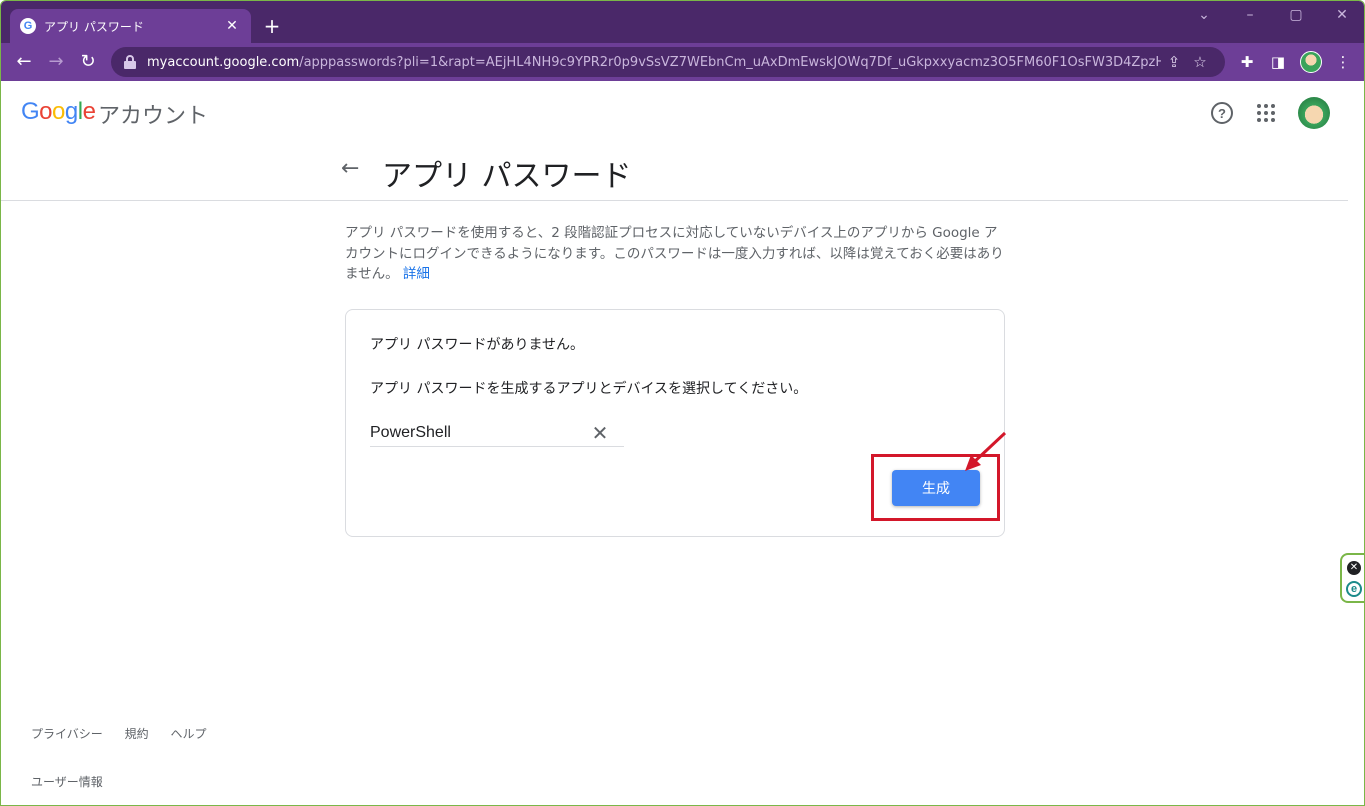  I want to click on google-logo: Google, so click(58, 112).